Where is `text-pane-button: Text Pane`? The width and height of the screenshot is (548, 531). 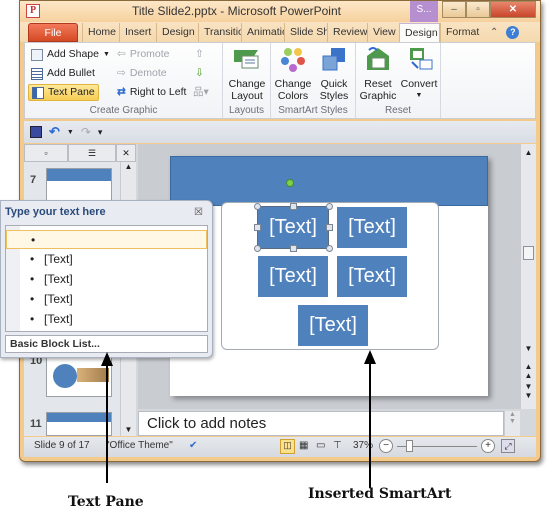
text-pane-button: Text Pane is located at coordinates (63, 92).